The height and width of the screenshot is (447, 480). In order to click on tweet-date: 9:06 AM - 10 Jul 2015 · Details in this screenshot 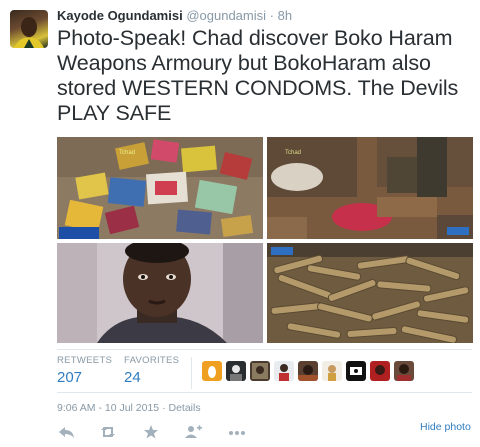, I will do `click(129, 408)`.